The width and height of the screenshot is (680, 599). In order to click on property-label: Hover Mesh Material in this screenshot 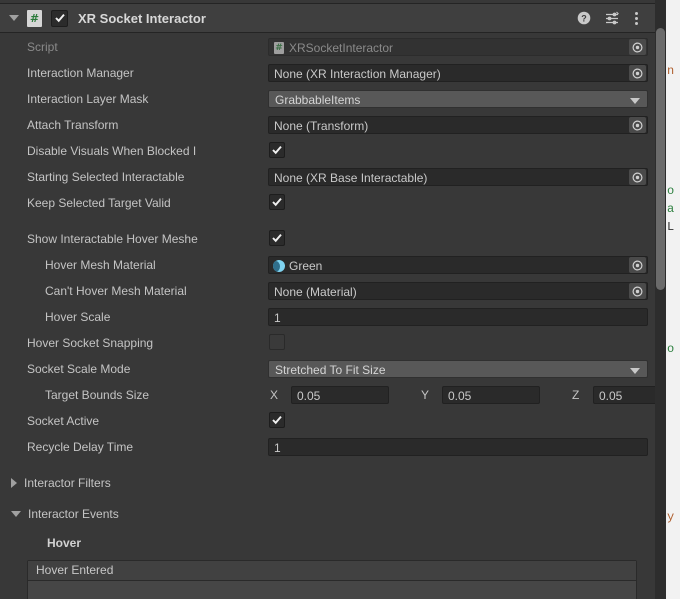, I will do `click(100, 265)`.